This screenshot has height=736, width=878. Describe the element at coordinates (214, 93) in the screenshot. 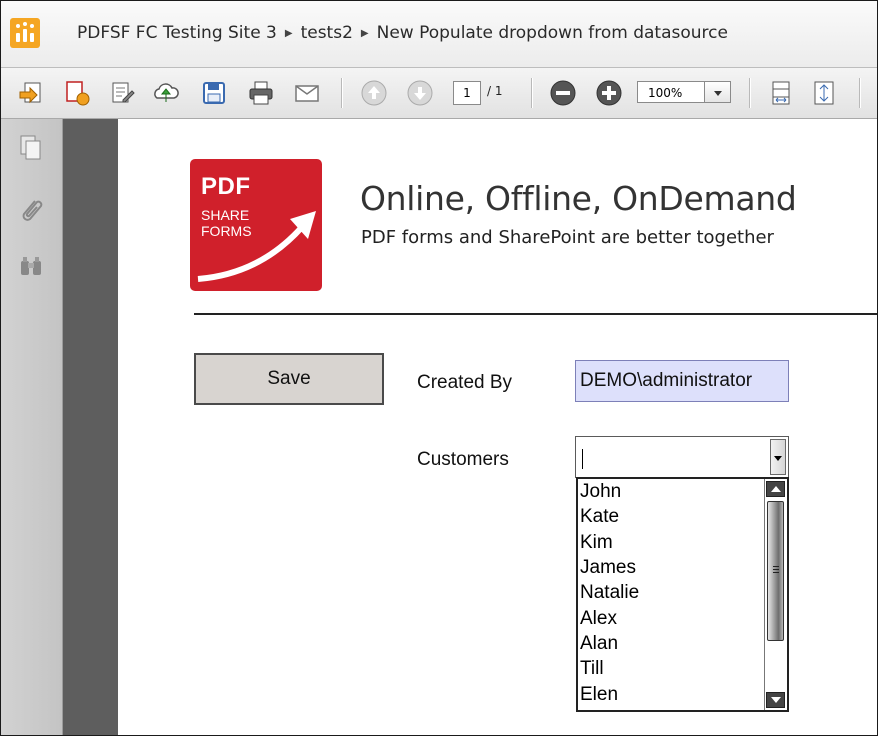

I see `save-disk-icon` at that location.